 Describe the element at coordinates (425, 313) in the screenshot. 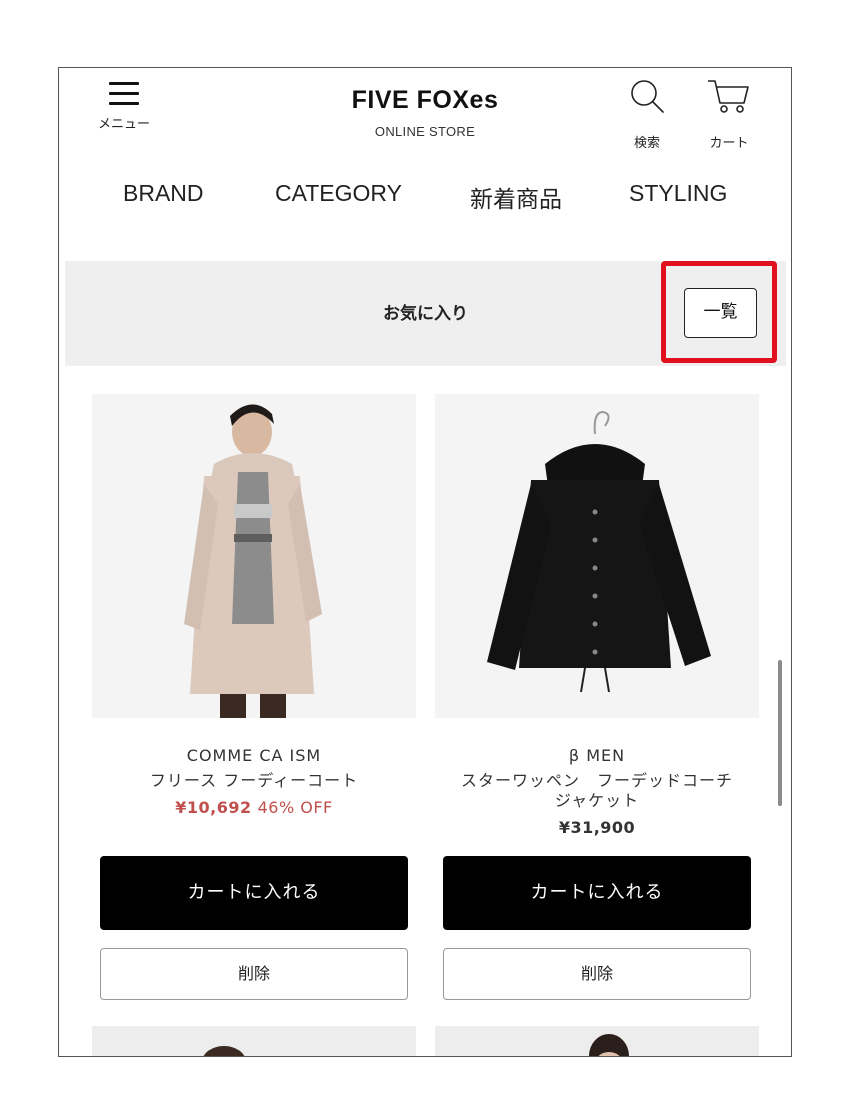

I see `favorites-banner: お気に入り 一覧` at that location.